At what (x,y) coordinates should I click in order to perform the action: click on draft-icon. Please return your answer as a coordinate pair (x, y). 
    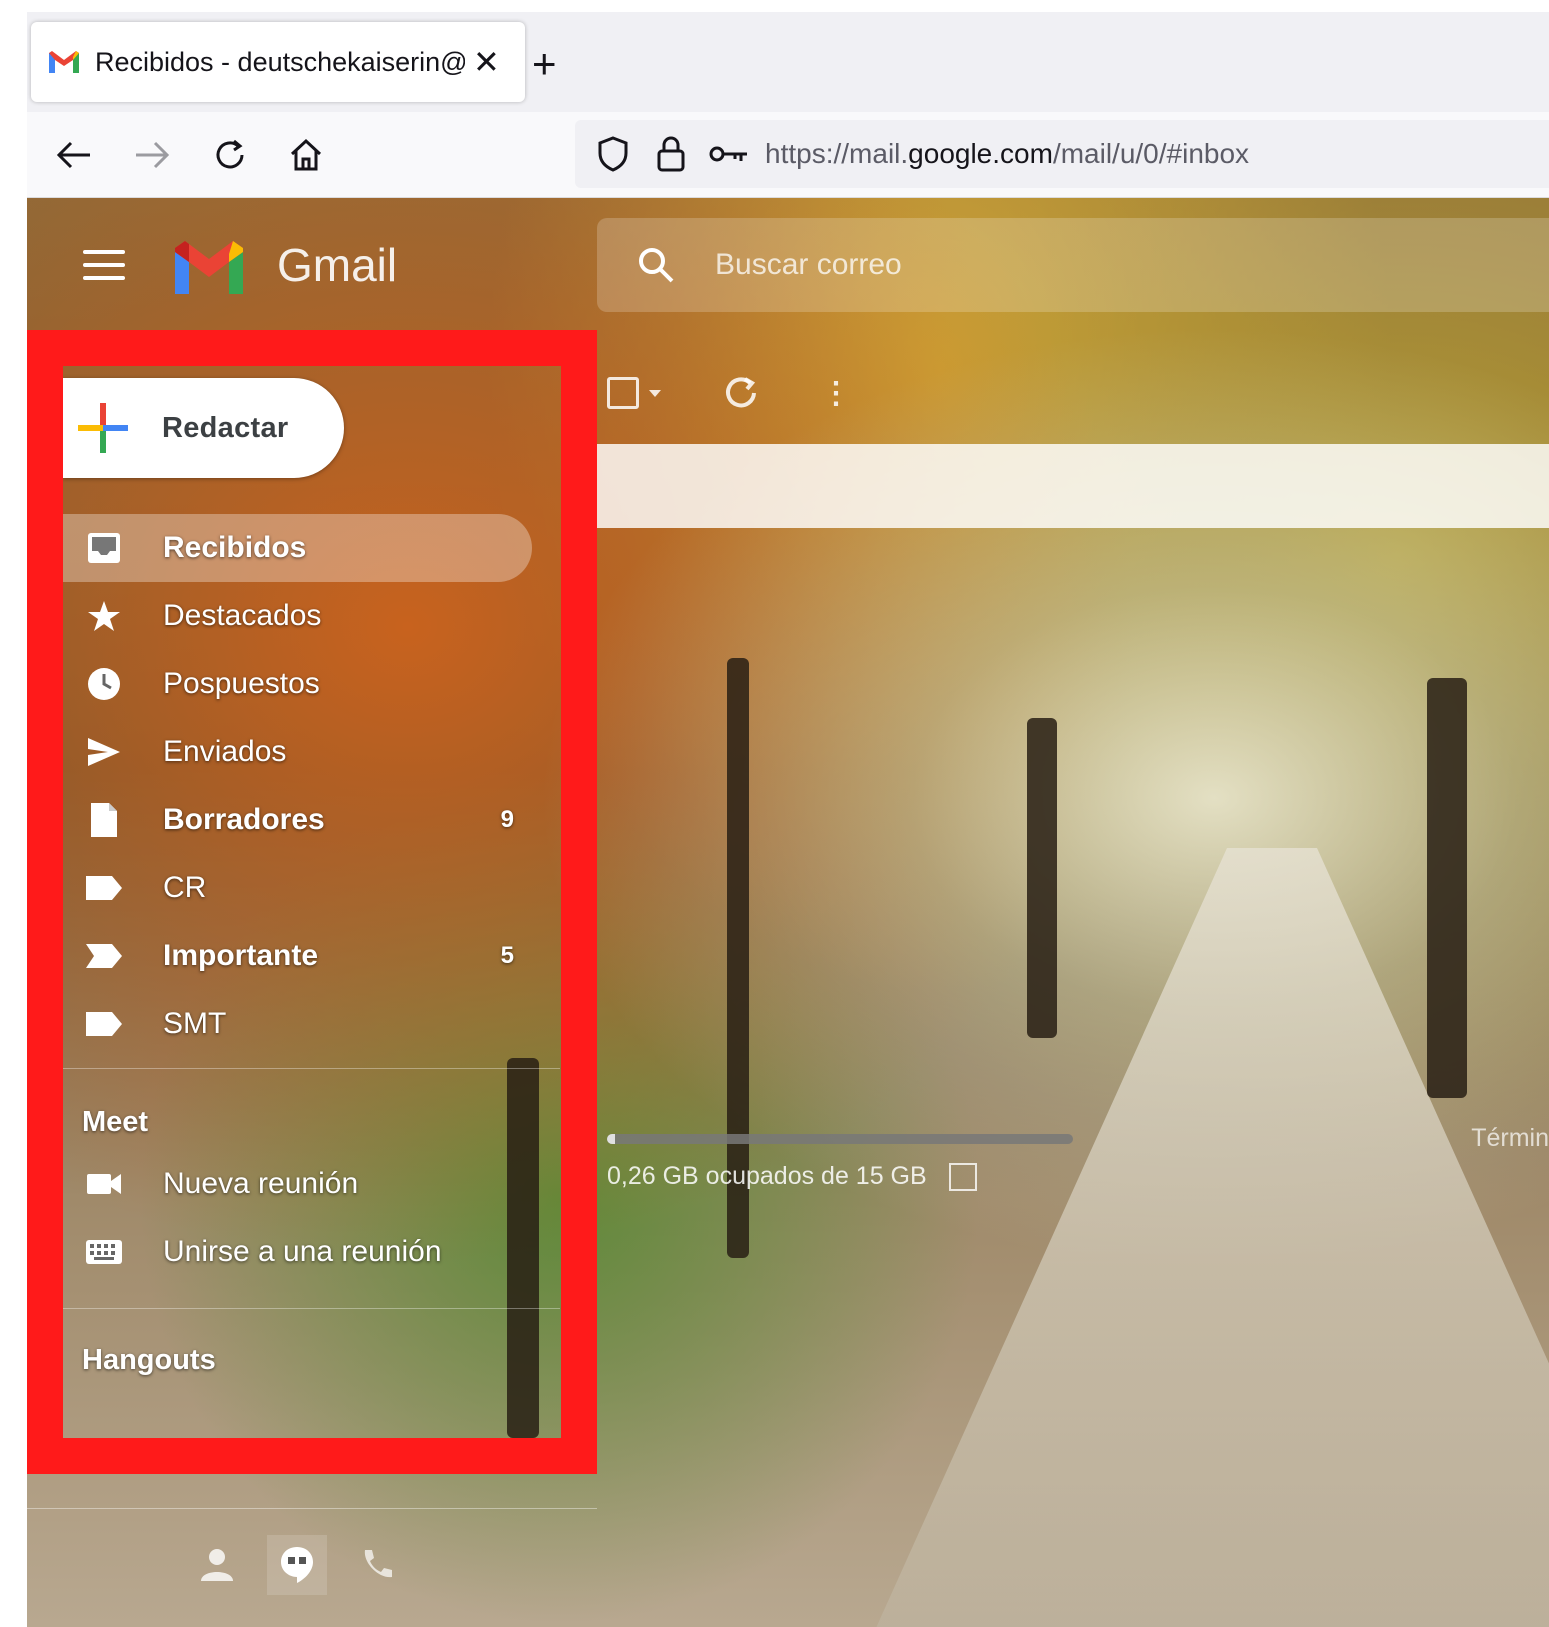
    Looking at the image, I should click on (104, 820).